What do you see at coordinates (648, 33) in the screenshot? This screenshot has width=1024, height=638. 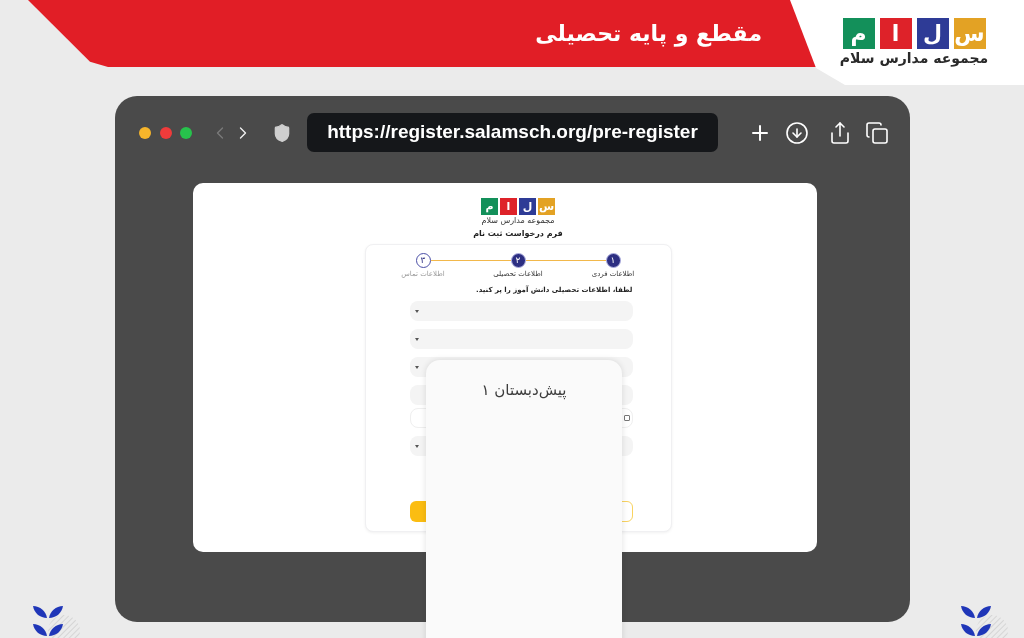 I see `header-title: مقطع و پایه تحصیلی` at bounding box center [648, 33].